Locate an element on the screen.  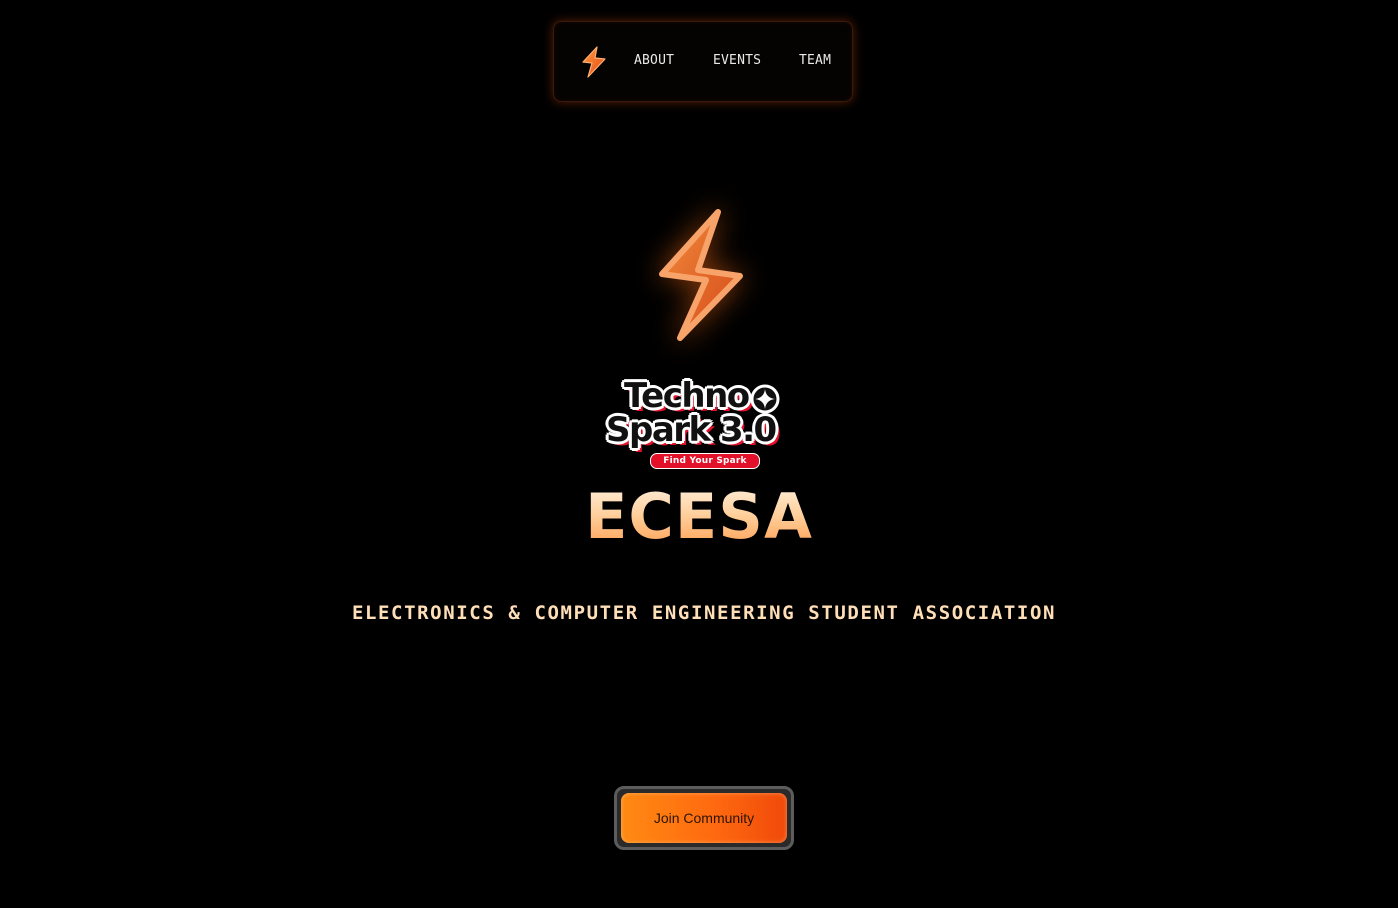
top-navigation: ABOUT EVENTS TEAM is located at coordinates (703, 61).